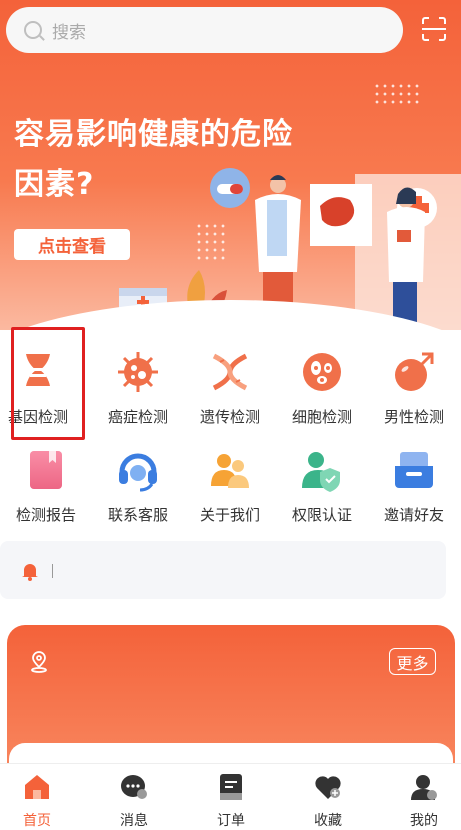 The image size is (461, 830). Describe the element at coordinates (223, 570) in the screenshot. I see `notice-bar` at that location.